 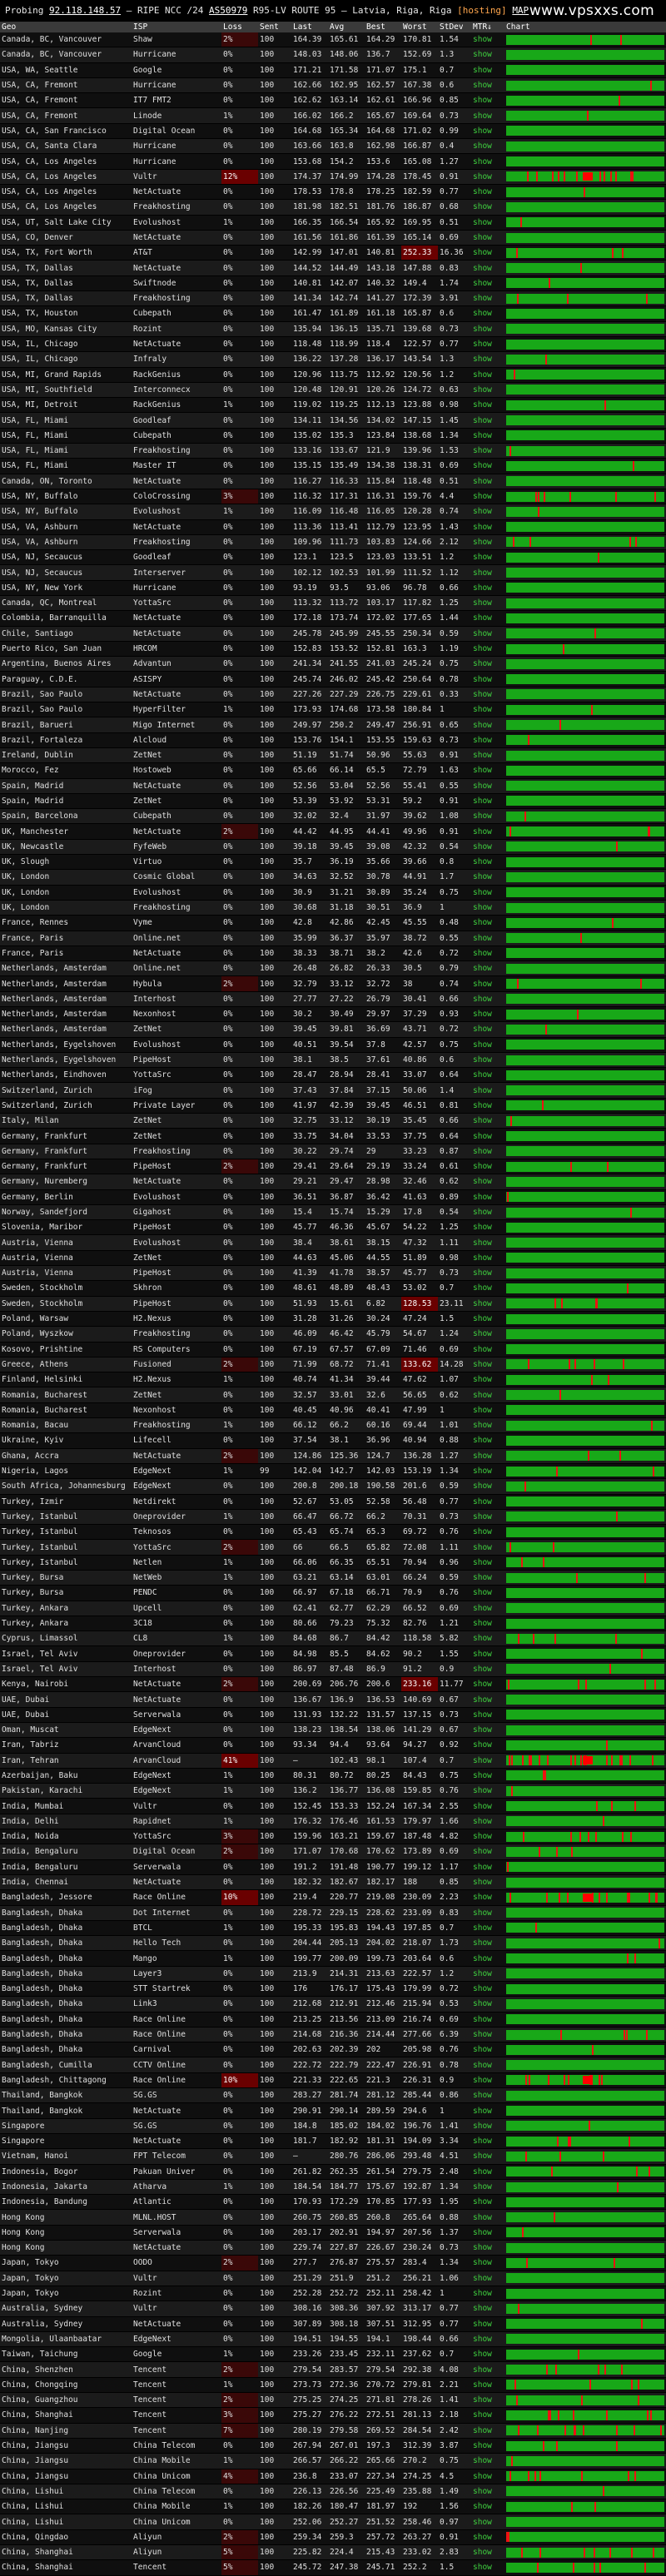 What do you see at coordinates (309, 27) in the screenshot?
I see `col-last: Last` at bounding box center [309, 27].